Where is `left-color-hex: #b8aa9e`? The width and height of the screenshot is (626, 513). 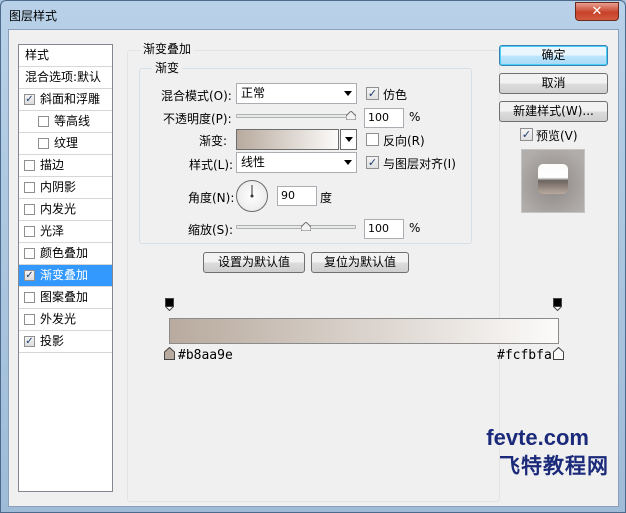 left-color-hex: #b8aa9e is located at coordinates (205, 355).